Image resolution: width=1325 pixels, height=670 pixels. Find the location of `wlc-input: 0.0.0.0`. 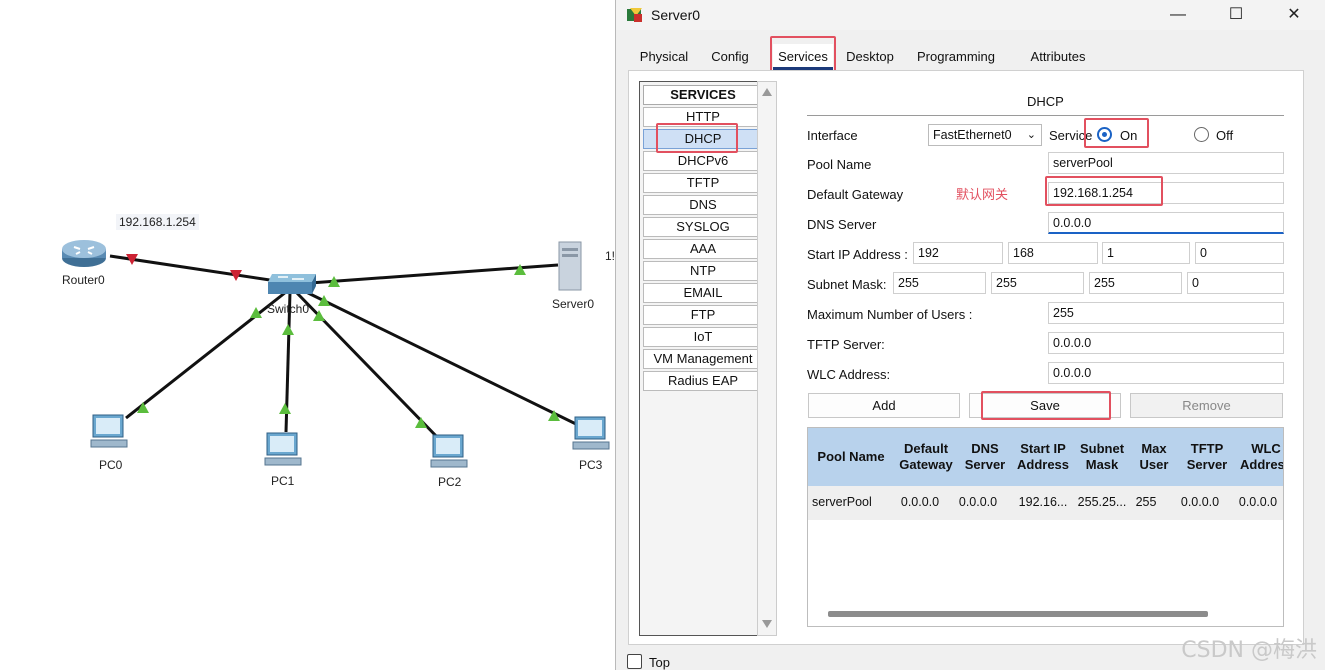

wlc-input: 0.0.0.0 is located at coordinates (1166, 373).